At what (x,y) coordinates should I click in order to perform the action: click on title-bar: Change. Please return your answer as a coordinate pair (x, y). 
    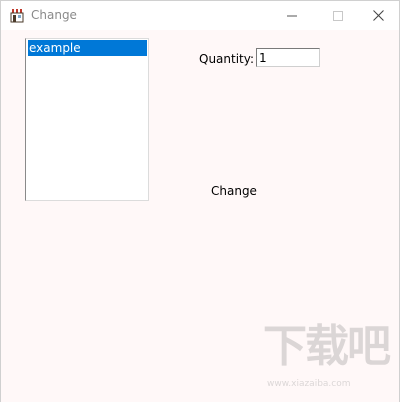
    Looking at the image, I should click on (200, 15).